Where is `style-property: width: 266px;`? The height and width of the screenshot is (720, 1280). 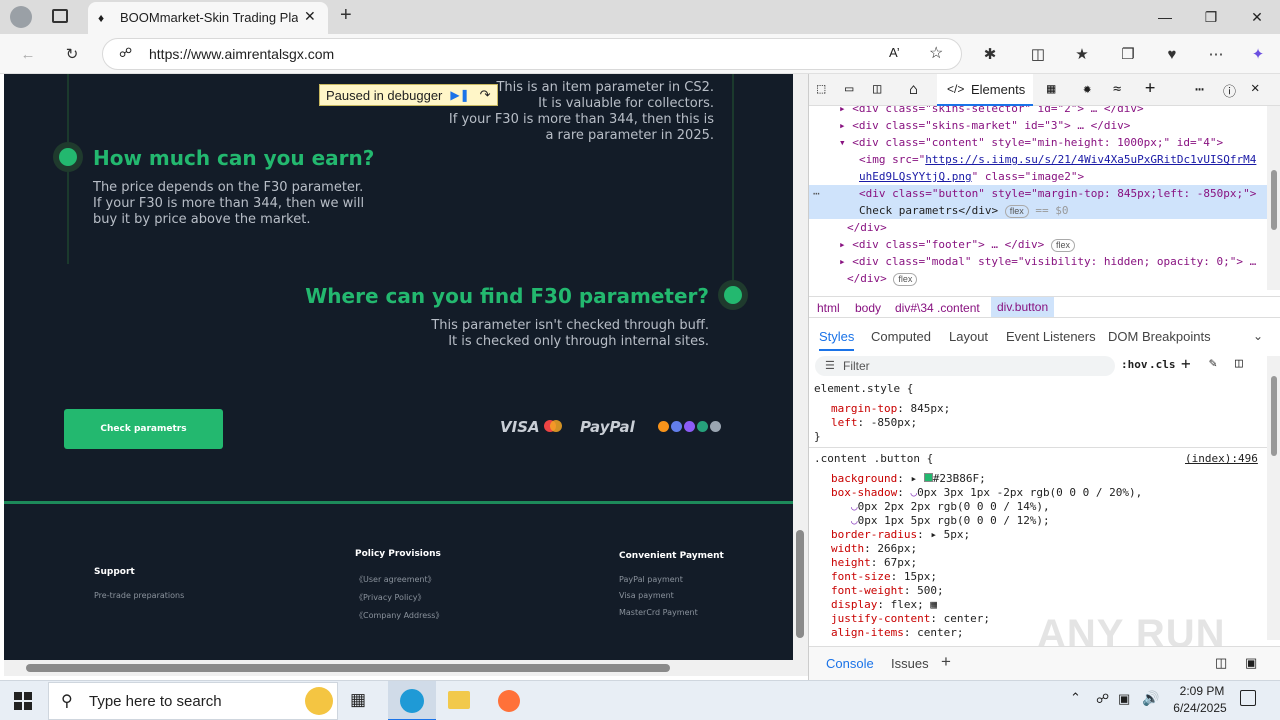
style-property: width: 266px; is located at coordinates (874, 549).